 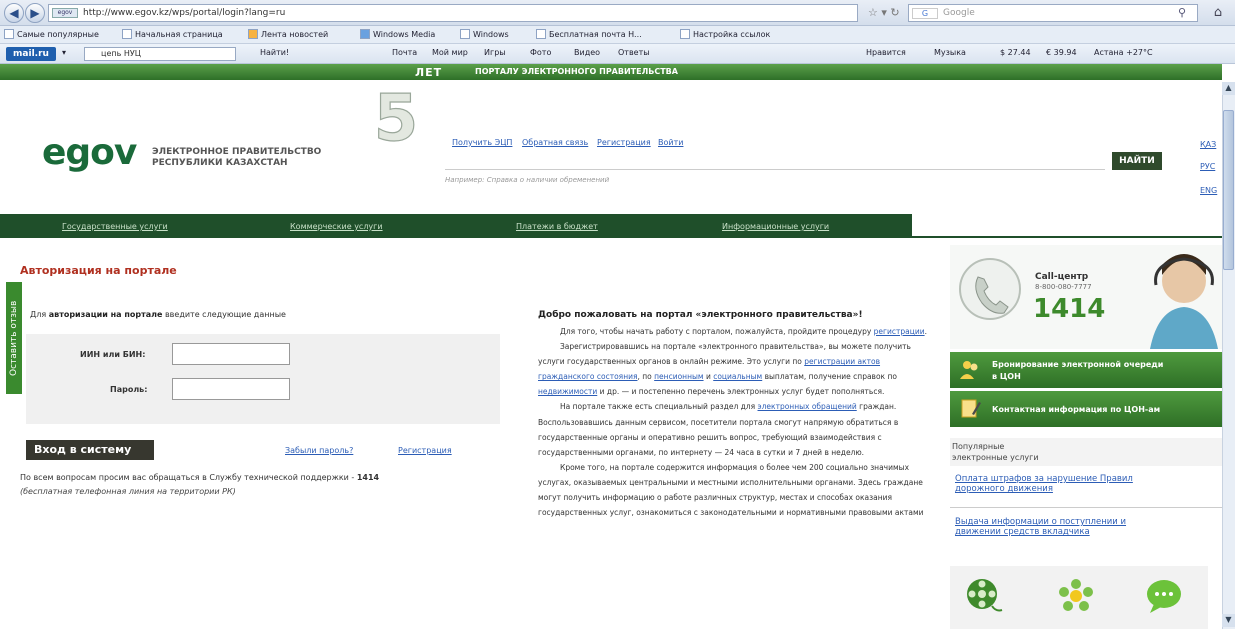 I want to click on feedback-tab: Оставить отзыв, so click(x=14, y=338).